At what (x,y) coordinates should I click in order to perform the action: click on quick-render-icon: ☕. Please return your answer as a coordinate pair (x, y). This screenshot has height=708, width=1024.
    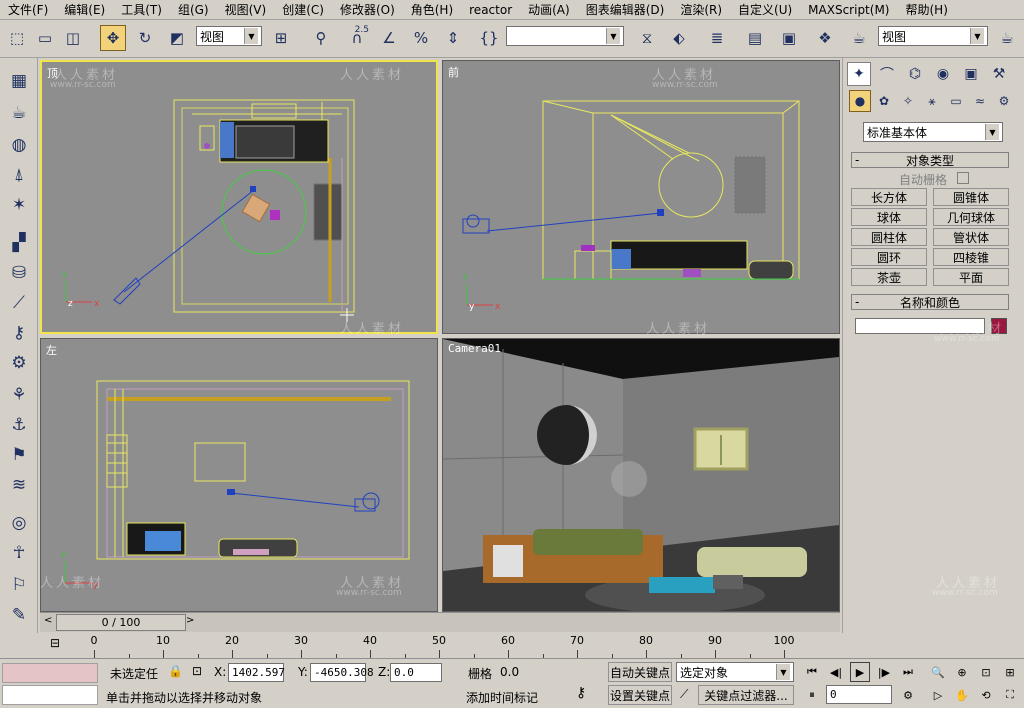
    Looking at the image, I should click on (1007, 38).